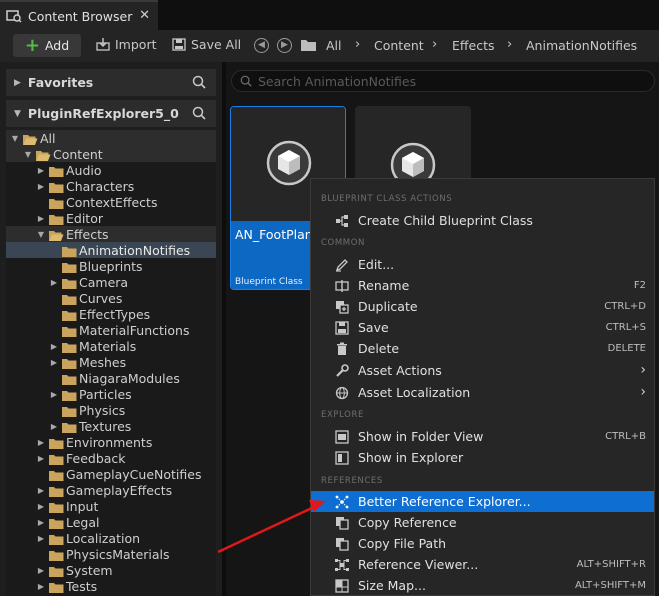 The width and height of the screenshot is (659, 596). What do you see at coordinates (342, 371) in the screenshot?
I see `wrench-icon` at bounding box center [342, 371].